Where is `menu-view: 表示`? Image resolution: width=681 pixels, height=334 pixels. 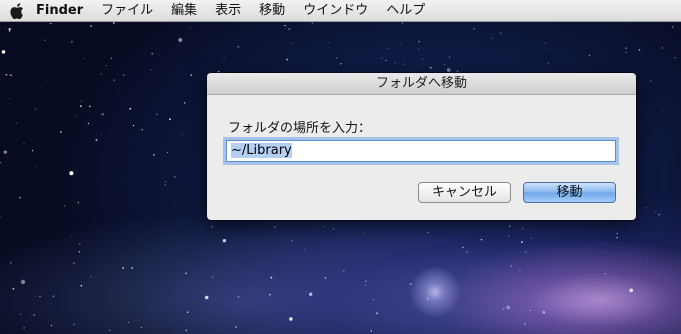
menu-view: 表示 is located at coordinates (228, 11).